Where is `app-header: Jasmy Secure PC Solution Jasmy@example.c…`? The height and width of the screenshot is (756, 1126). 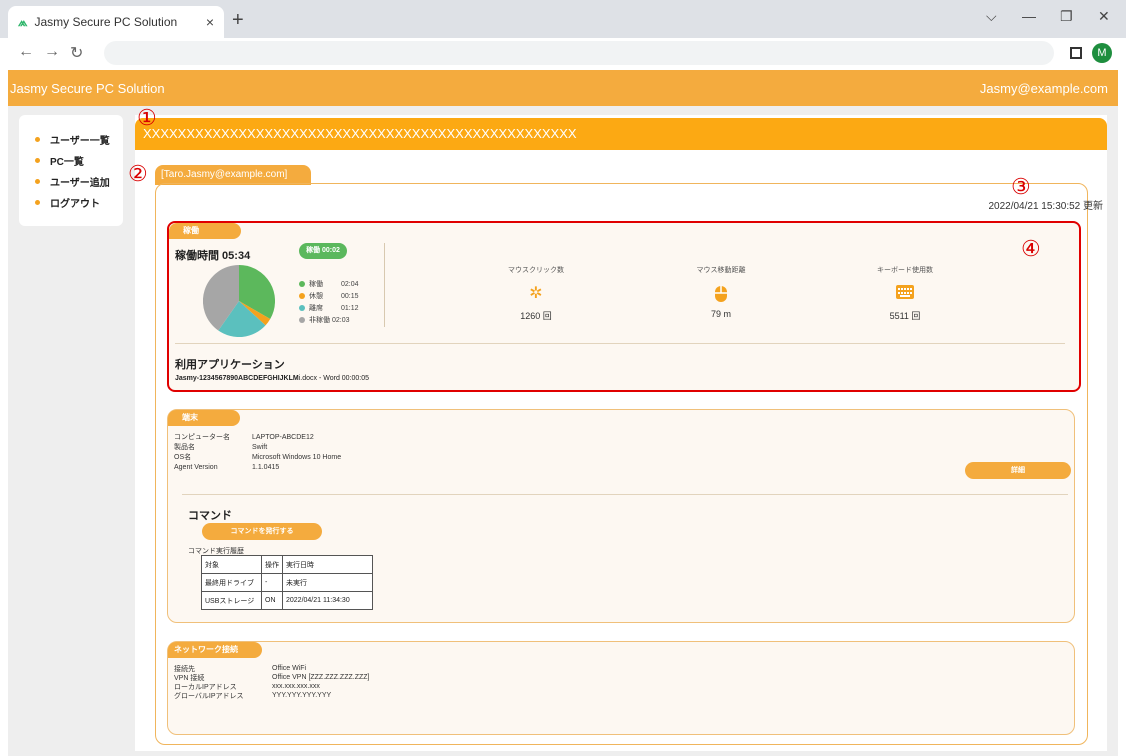
app-header: Jasmy Secure PC Solution Jasmy@example.c… is located at coordinates (563, 88).